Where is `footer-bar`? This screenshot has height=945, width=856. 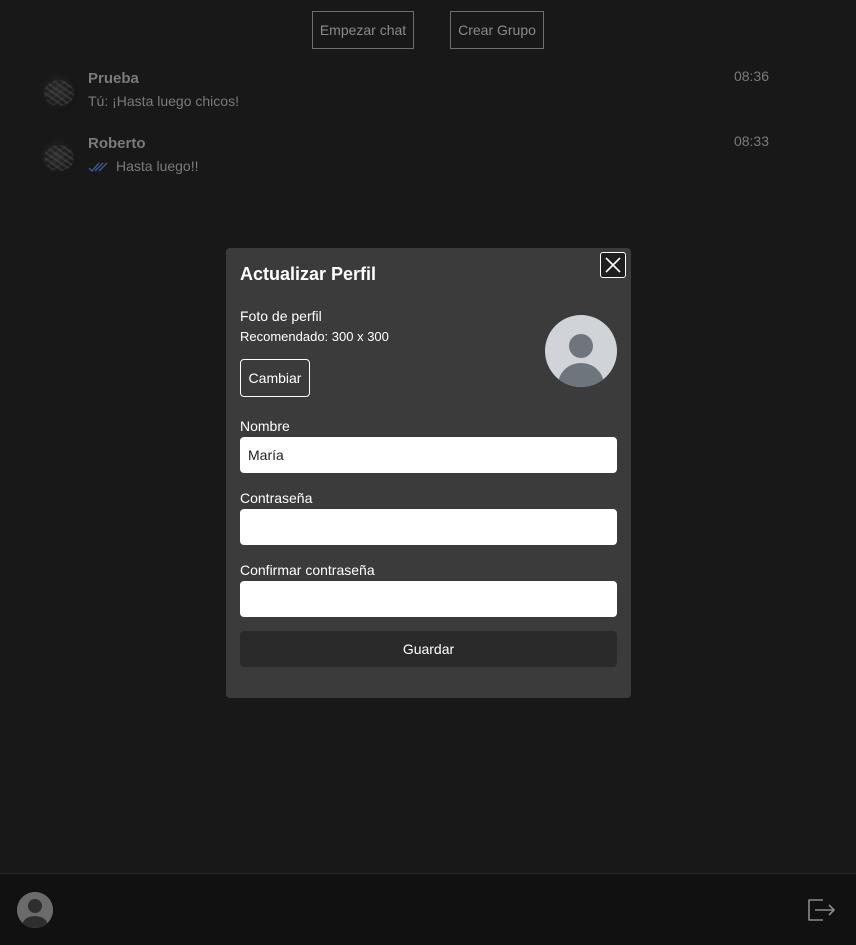
footer-bar is located at coordinates (428, 909).